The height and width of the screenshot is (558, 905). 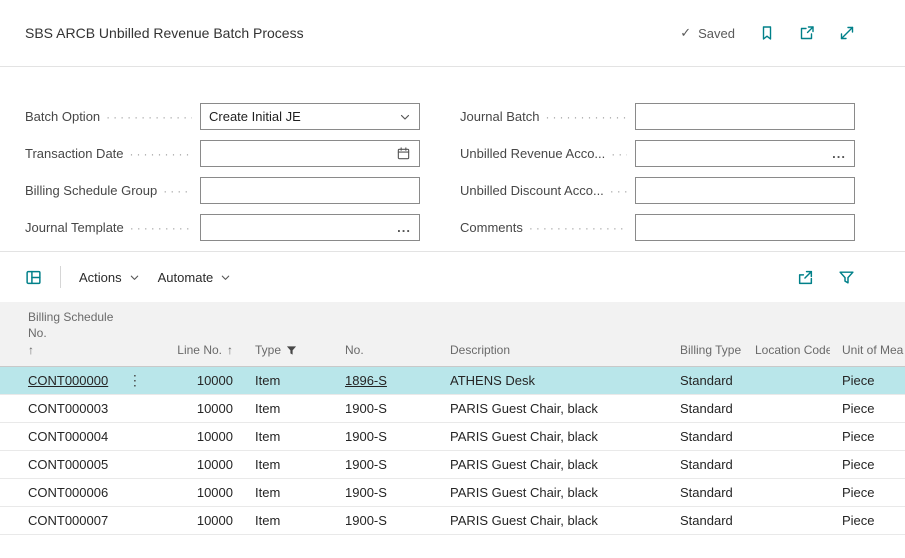 I want to click on cell-billing-schedule-no: CONT000005, so click(x=82, y=464).